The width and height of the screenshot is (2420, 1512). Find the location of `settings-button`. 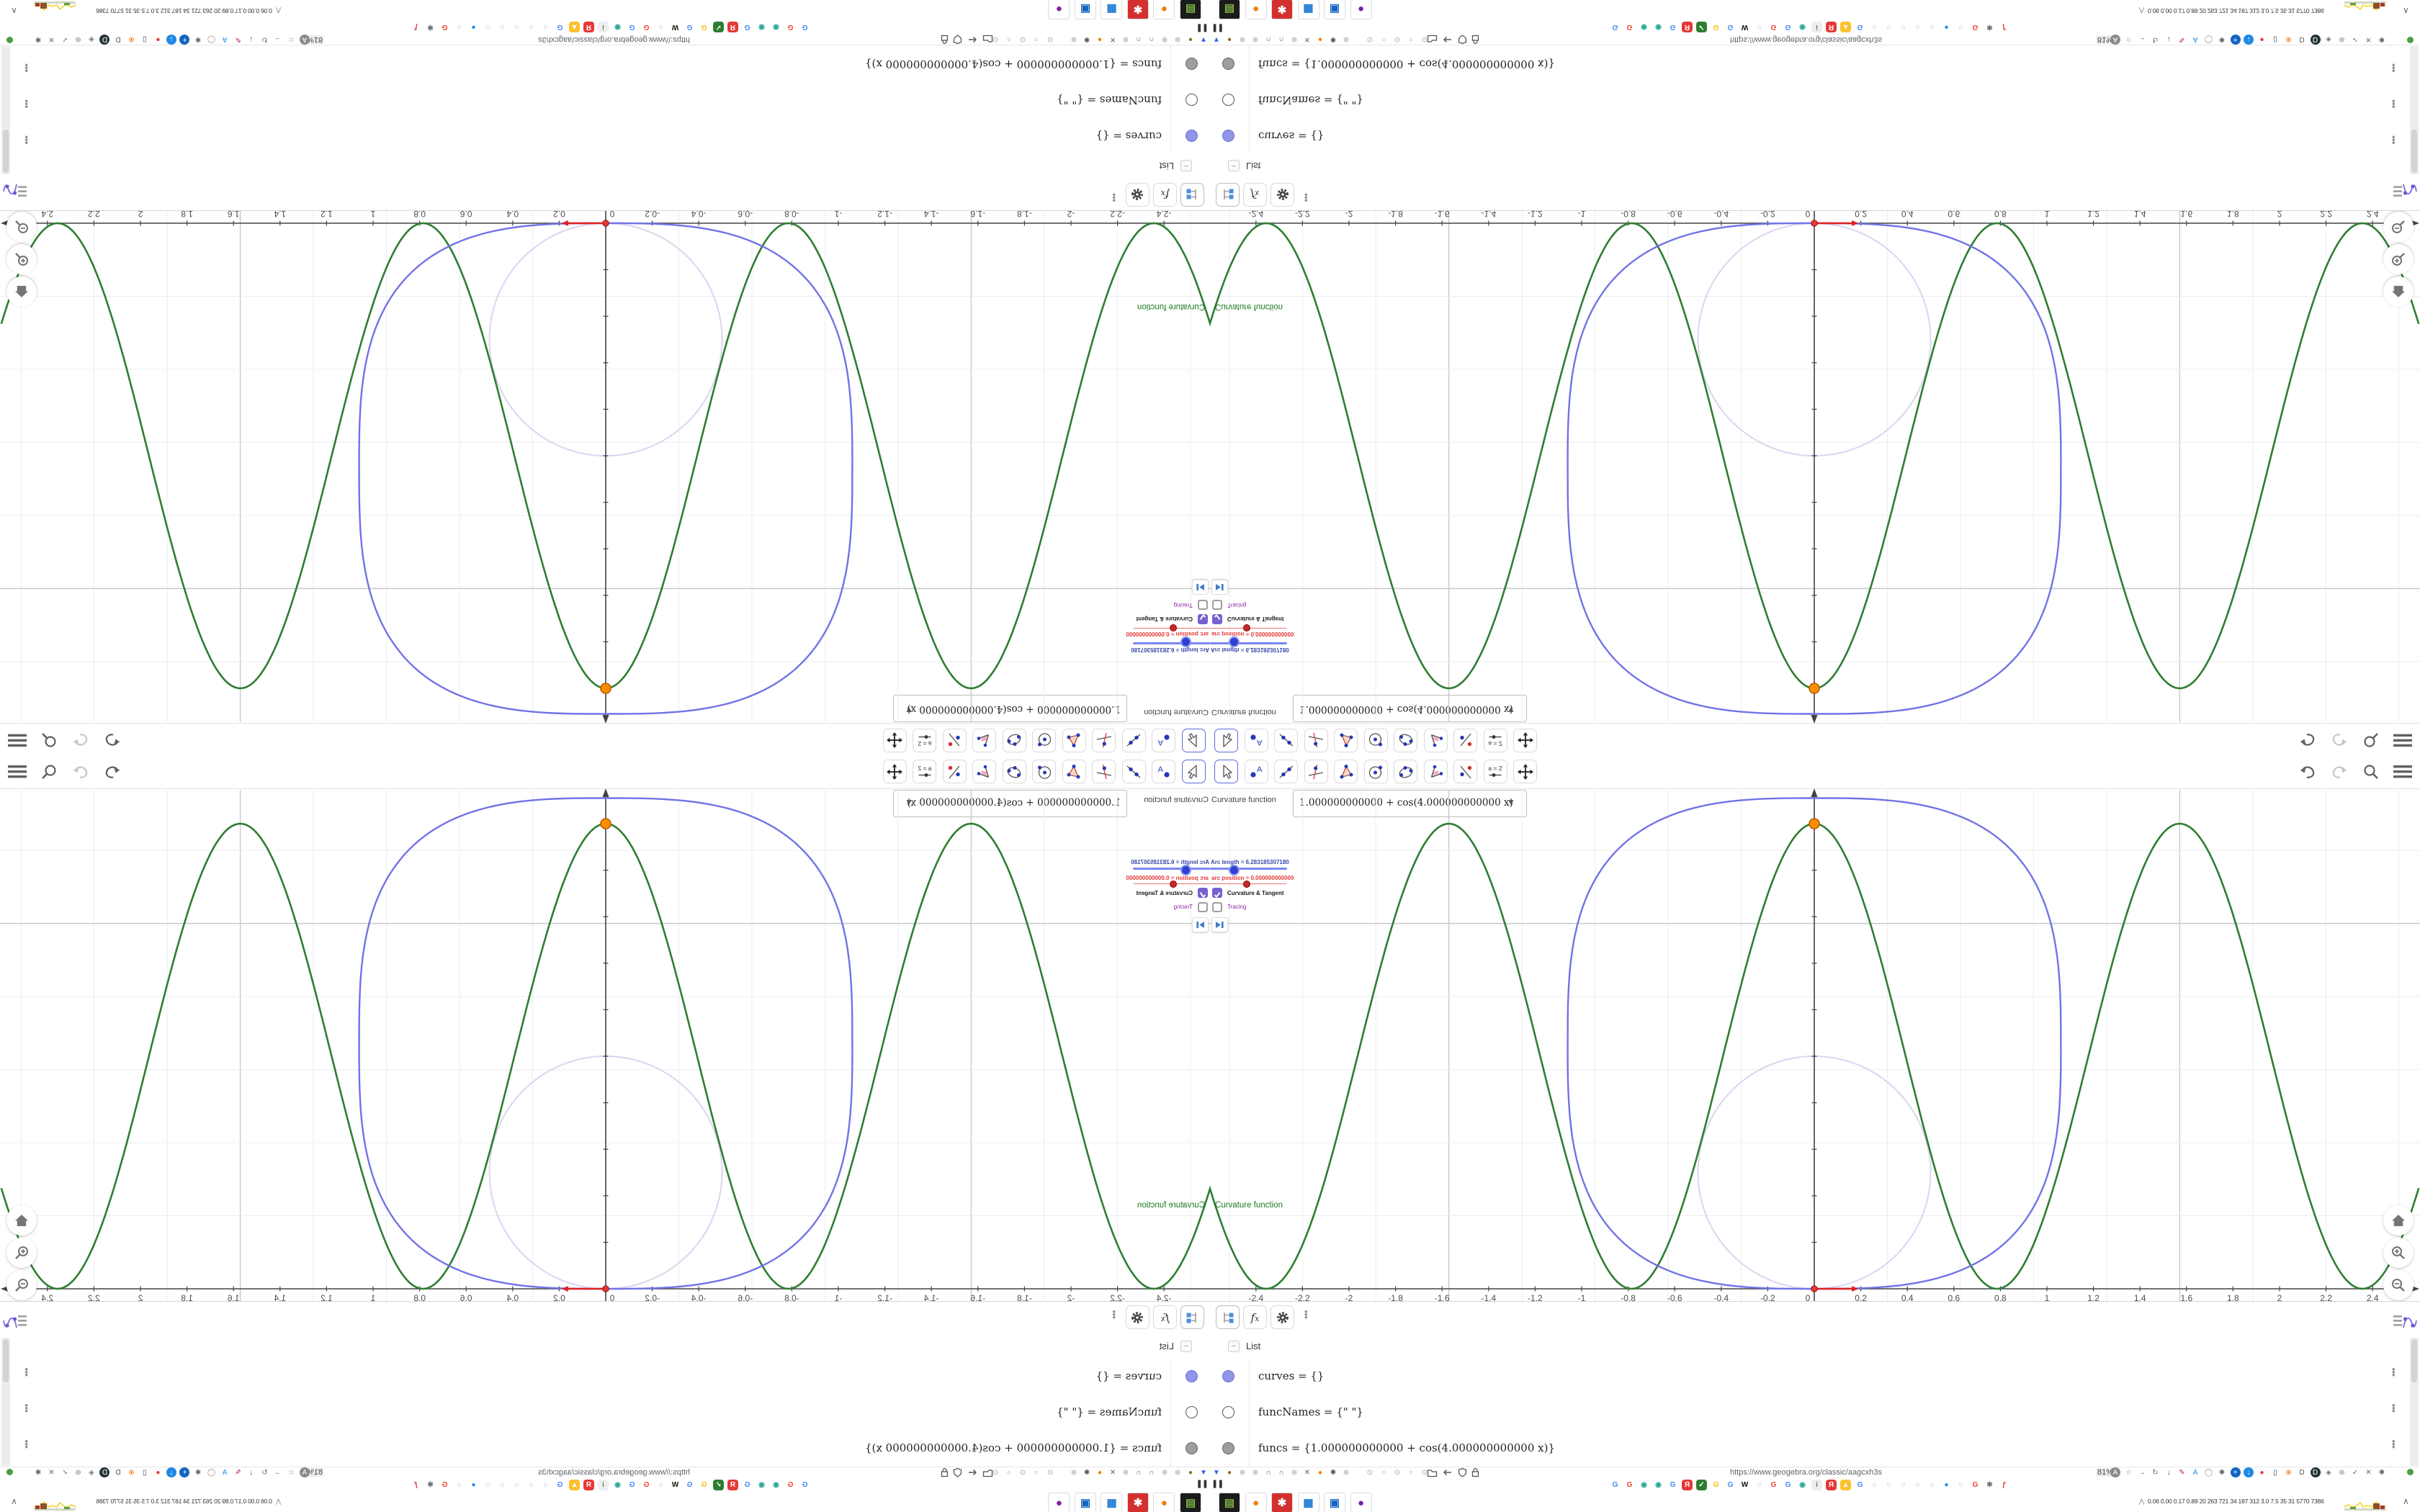

settings-button is located at coordinates (1282, 1317).